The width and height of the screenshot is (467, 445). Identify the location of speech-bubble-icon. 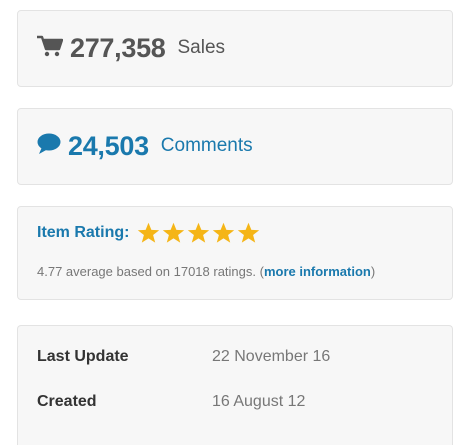
(49, 146).